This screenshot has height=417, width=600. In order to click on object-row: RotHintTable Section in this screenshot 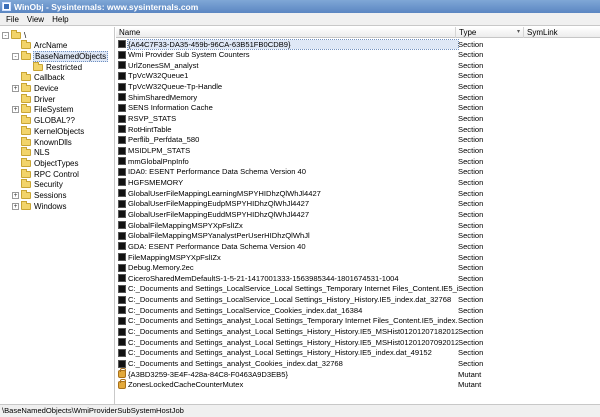, I will do `click(358, 129)`.